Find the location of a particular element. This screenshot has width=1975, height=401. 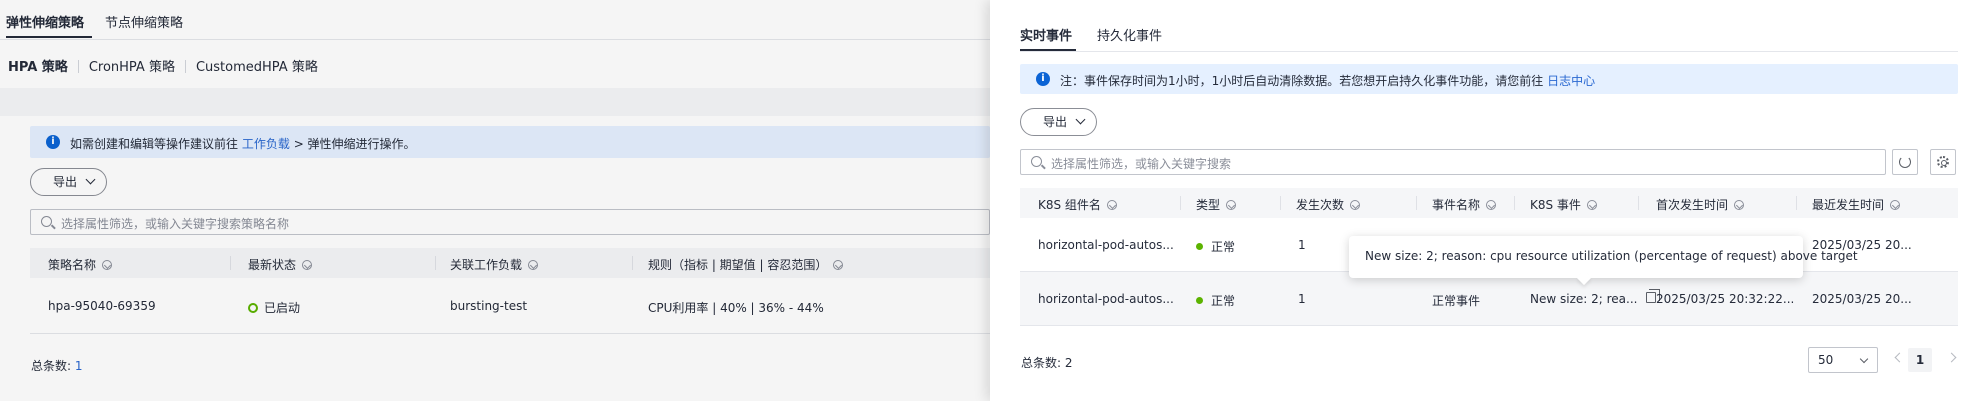

tab-persistent-events: 持久化事件 is located at coordinates (1129, 34).